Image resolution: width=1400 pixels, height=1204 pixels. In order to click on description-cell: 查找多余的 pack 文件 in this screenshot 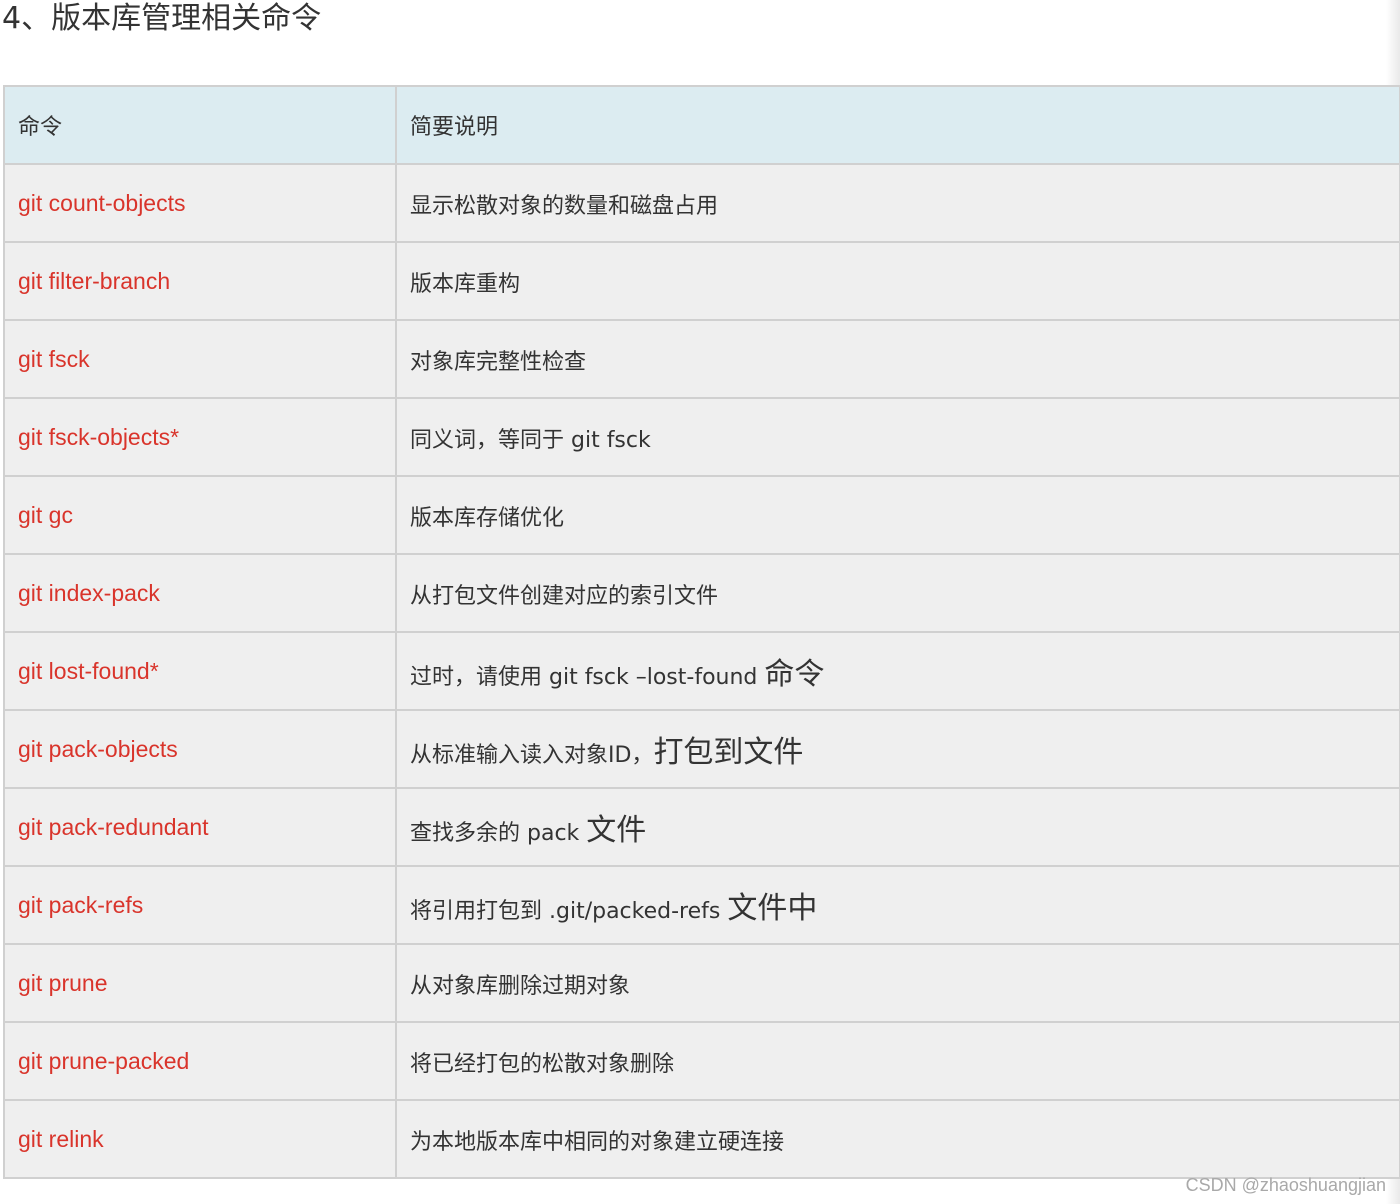, I will do `click(897, 827)`.